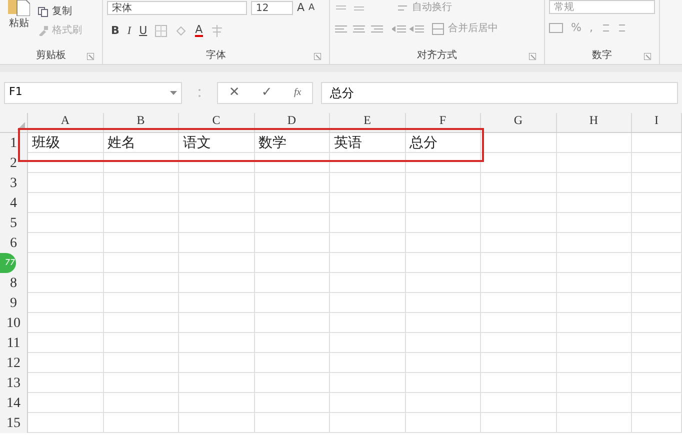 This screenshot has height=435, width=682. Describe the element at coordinates (266, 92) in the screenshot. I see `enter-button: ✓` at that location.